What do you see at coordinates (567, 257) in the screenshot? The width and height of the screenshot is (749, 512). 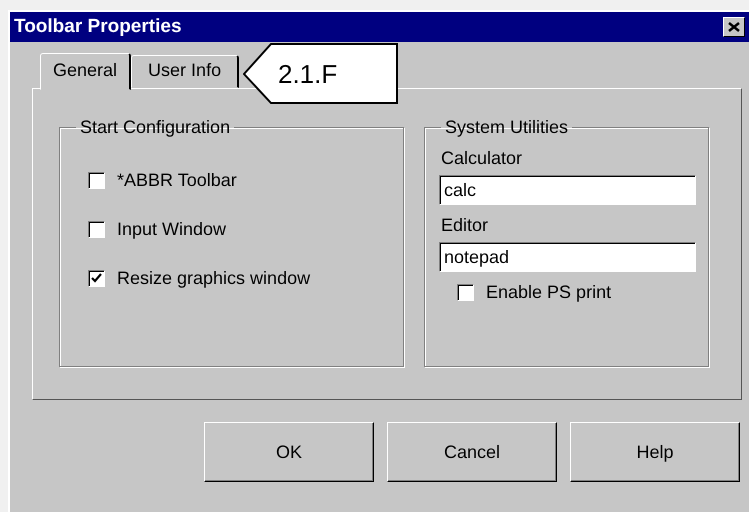 I see `input-field: notepad` at bounding box center [567, 257].